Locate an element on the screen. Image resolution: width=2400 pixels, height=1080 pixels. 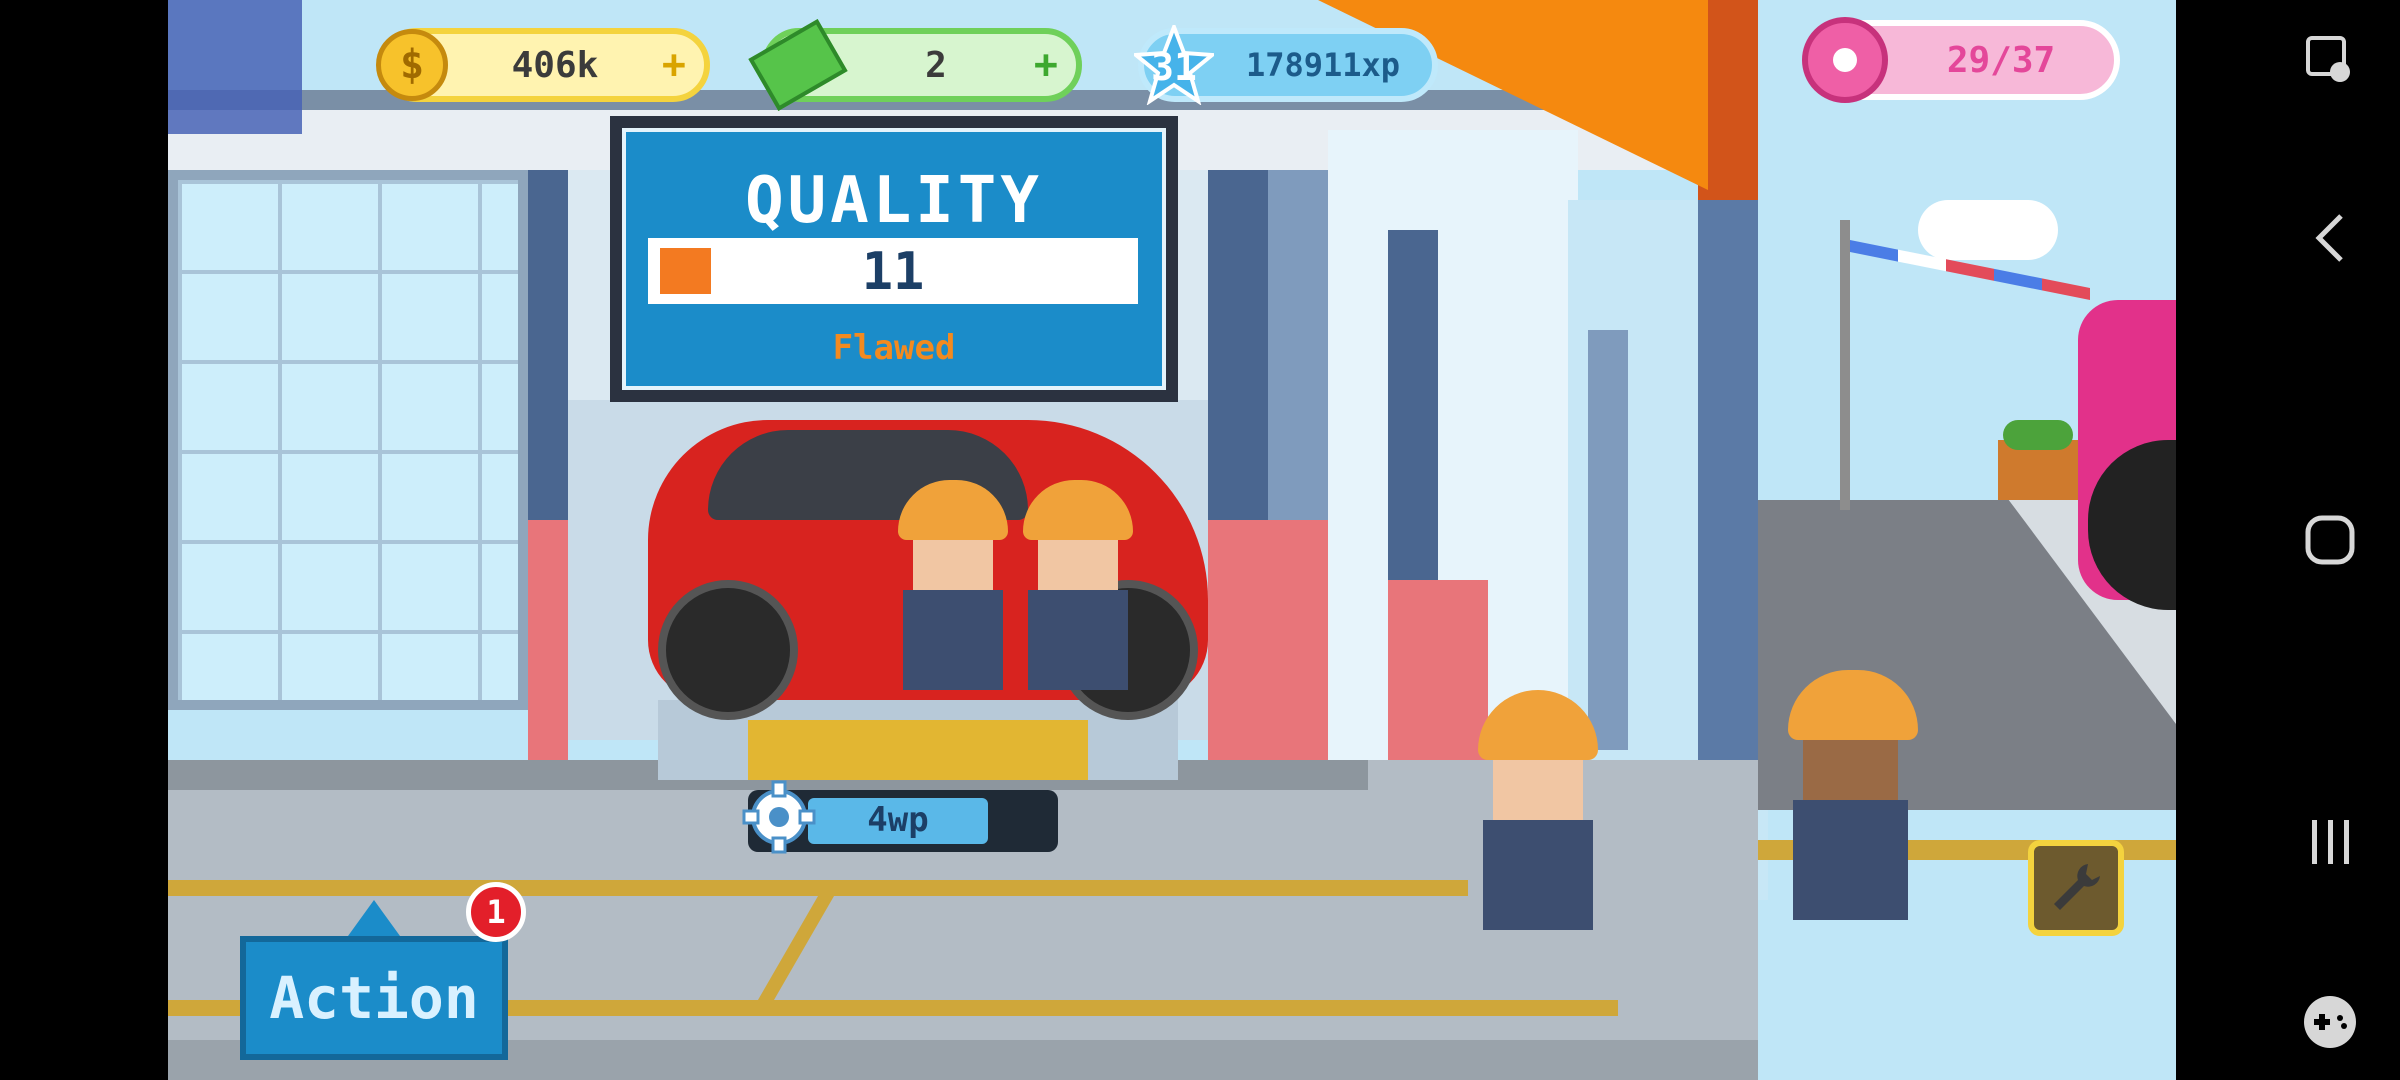
action-button-label: Action is located at coordinates (374, 998).